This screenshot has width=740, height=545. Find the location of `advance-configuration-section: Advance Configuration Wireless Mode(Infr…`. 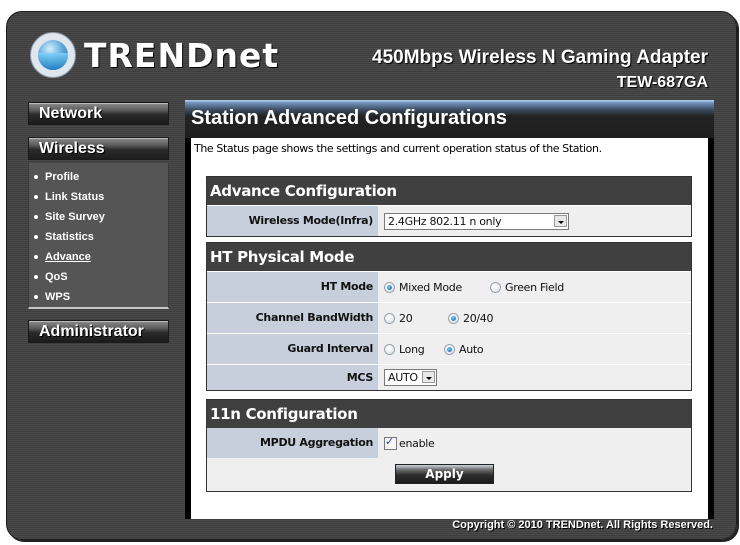

advance-configuration-section: Advance Configuration Wireless Mode(Infr… is located at coordinates (449, 206).